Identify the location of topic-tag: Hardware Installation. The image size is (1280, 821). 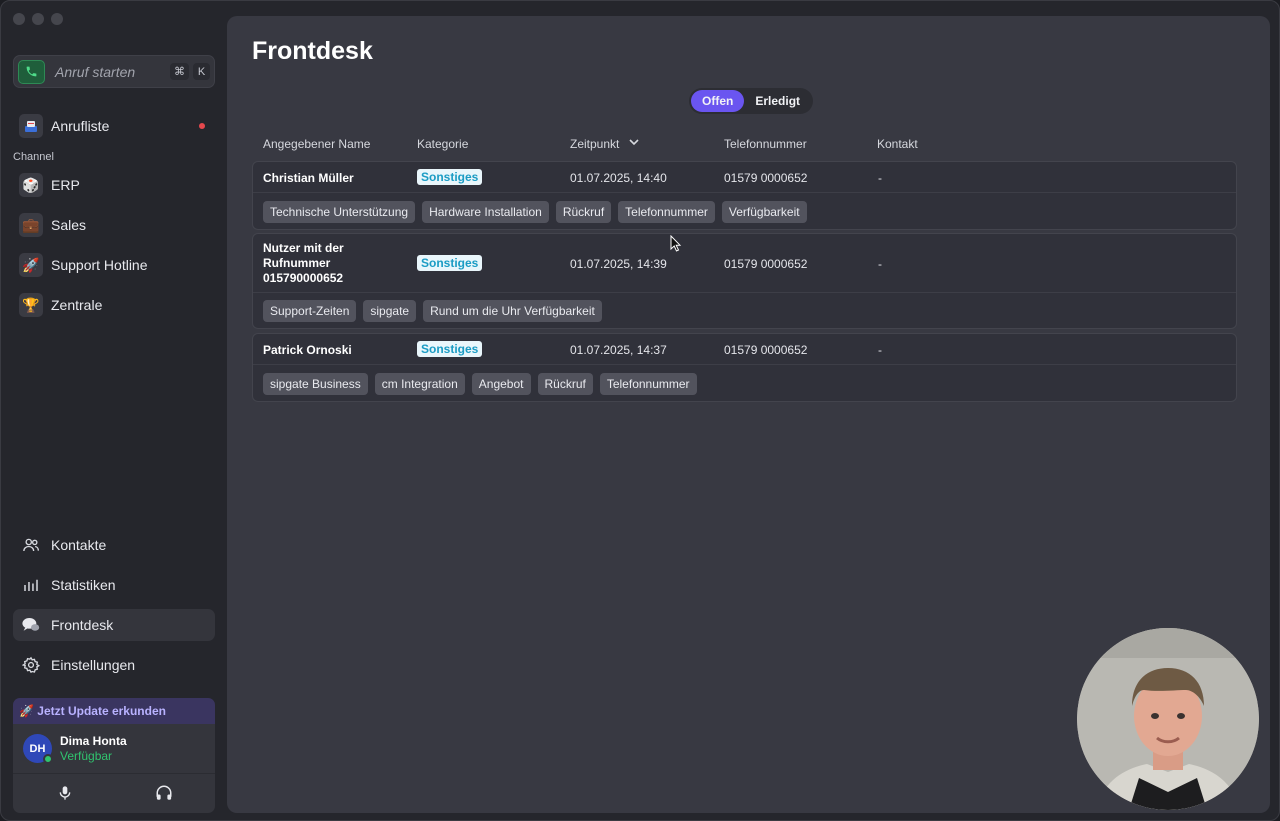
(485, 212).